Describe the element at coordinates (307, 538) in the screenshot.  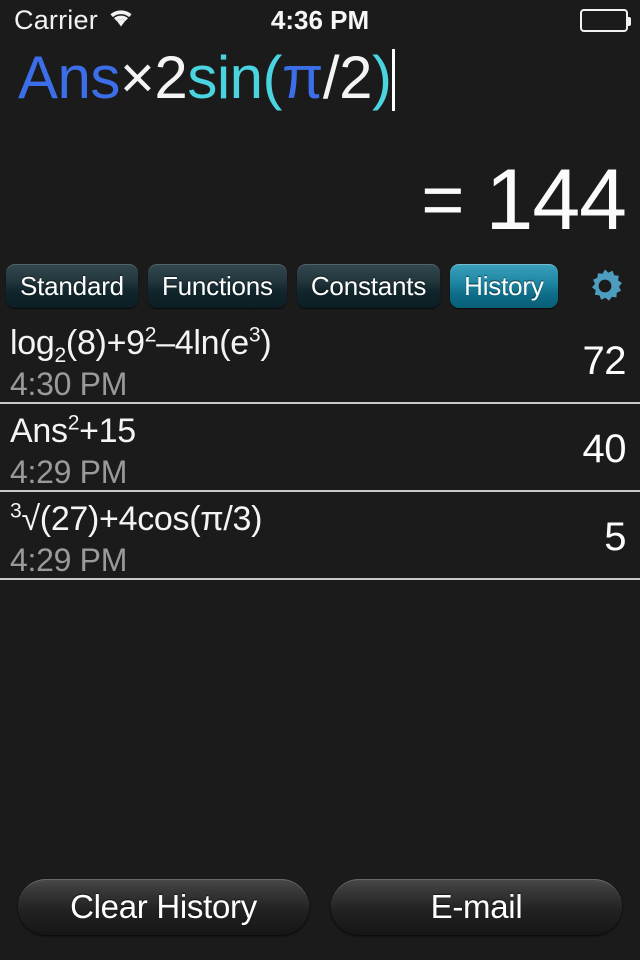
I see `history-row-main: 3√(27)+4cos(π/3) 4:29 PM` at that location.